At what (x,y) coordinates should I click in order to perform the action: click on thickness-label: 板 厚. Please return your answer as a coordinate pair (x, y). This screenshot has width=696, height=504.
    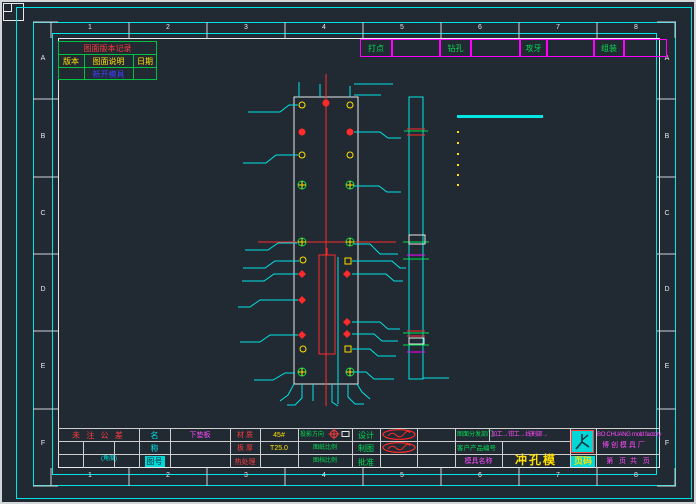
    Looking at the image, I should click on (245, 448).